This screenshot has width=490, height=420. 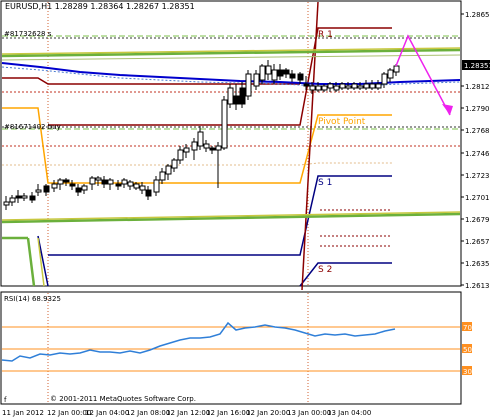 I want to click on time-tick-label: 12 Jan 12:00, so click(x=188, y=413).